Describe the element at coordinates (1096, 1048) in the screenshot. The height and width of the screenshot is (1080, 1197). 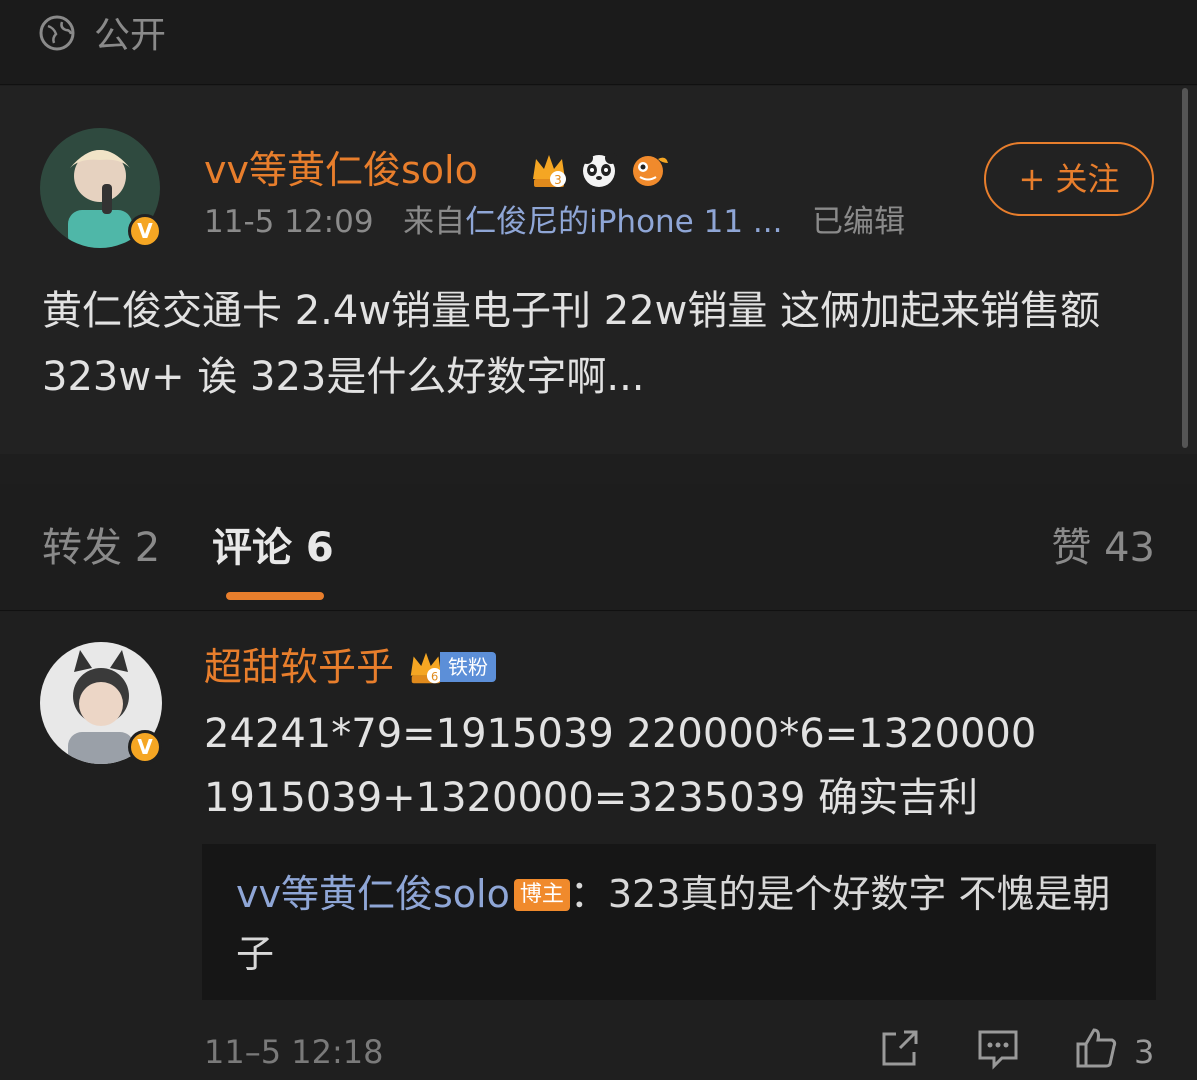
I see `like-icon` at that location.